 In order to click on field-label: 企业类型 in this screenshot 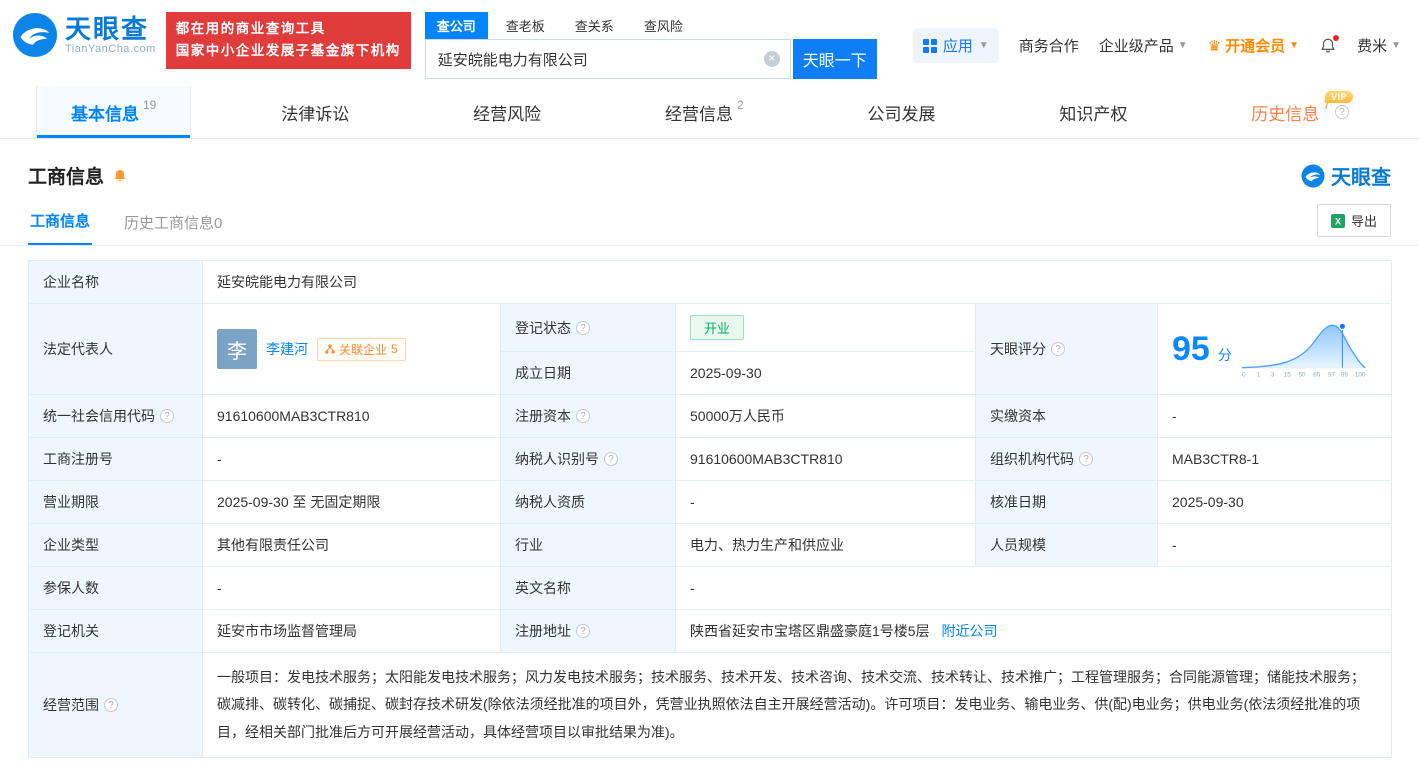, I will do `click(115, 545)`.